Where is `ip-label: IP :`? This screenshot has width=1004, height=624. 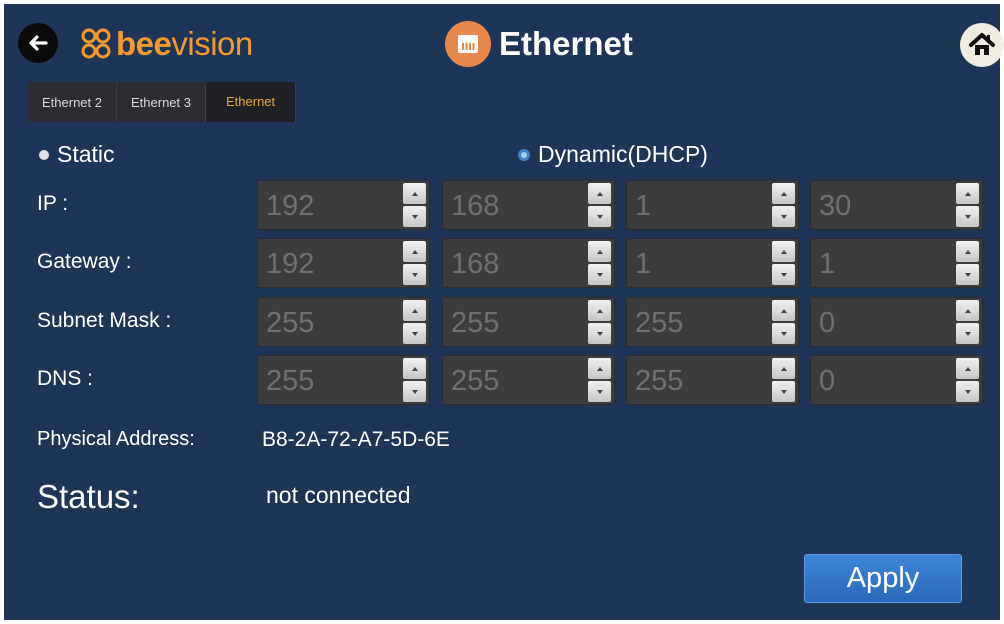 ip-label: IP : is located at coordinates (53, 203).